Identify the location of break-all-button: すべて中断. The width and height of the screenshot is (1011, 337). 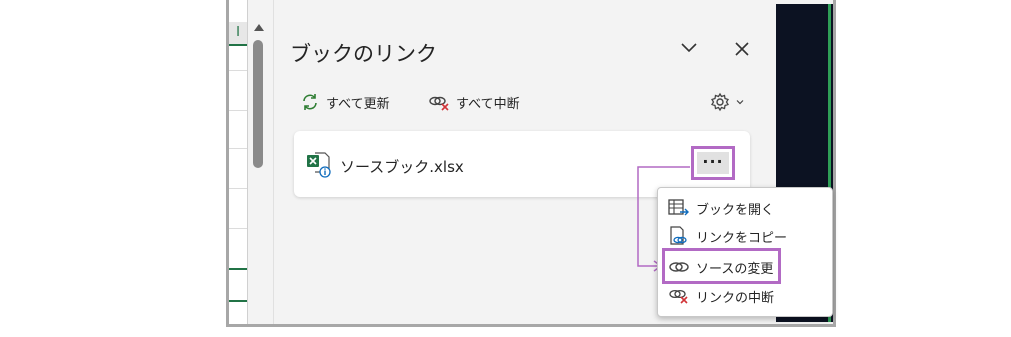
(474, 102).